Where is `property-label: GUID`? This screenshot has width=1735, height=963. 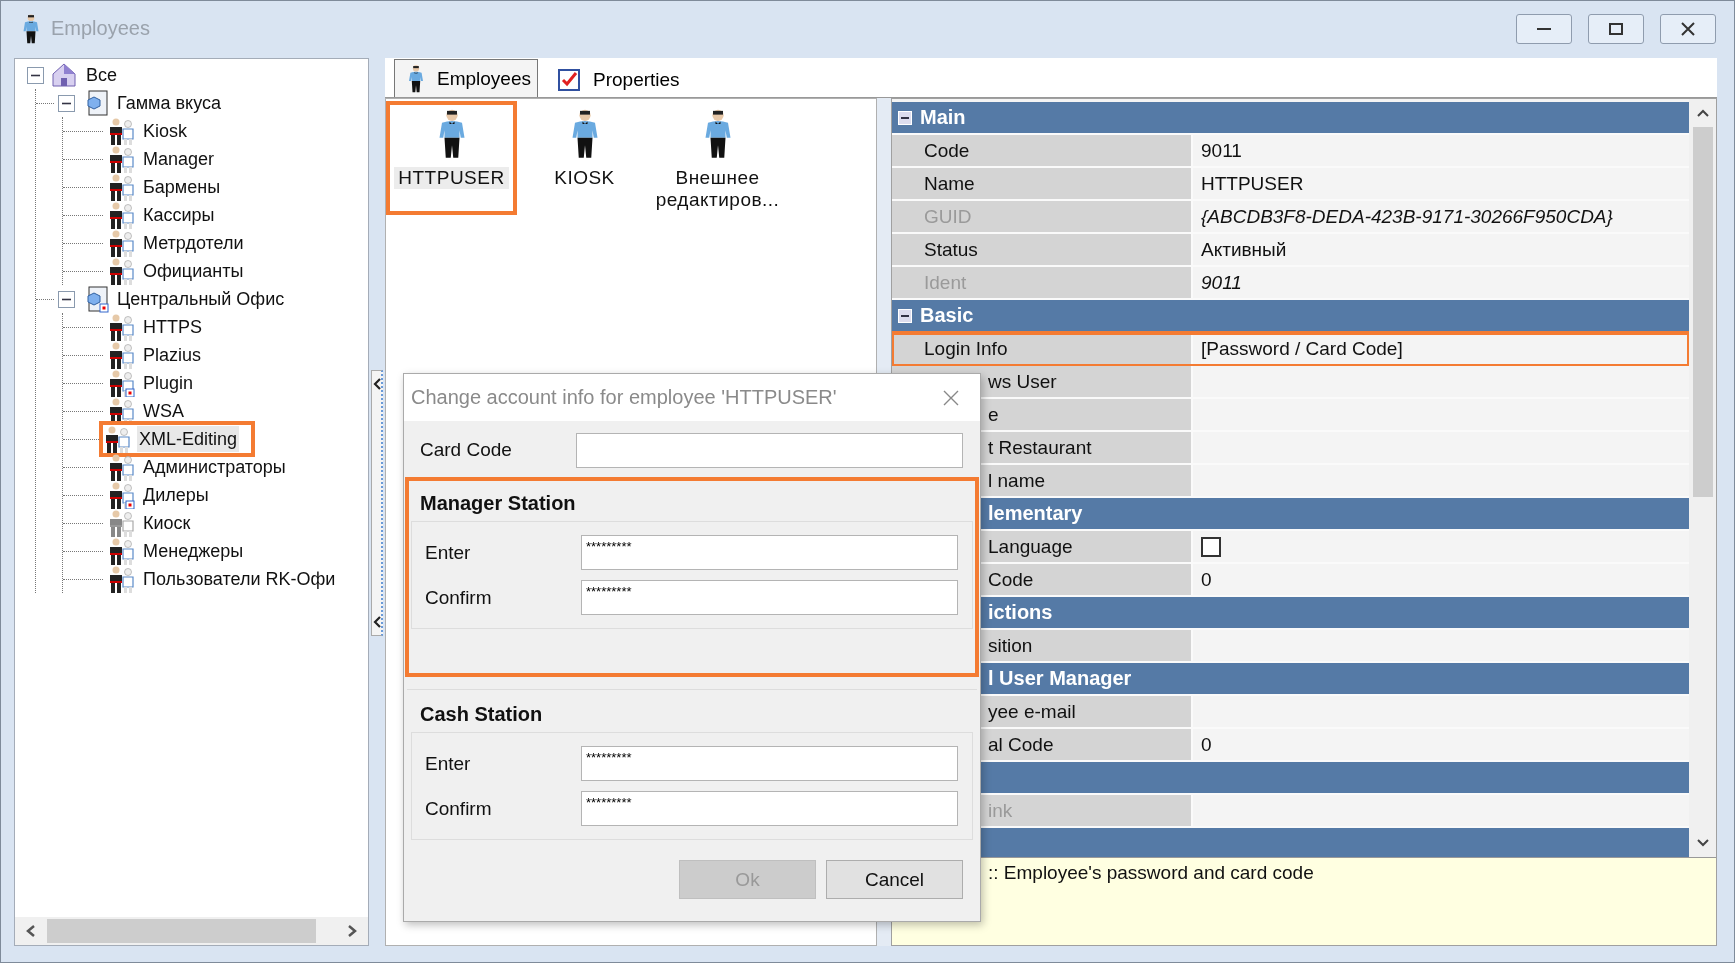 property-label: GUID is located at coordinates (1042, 216).